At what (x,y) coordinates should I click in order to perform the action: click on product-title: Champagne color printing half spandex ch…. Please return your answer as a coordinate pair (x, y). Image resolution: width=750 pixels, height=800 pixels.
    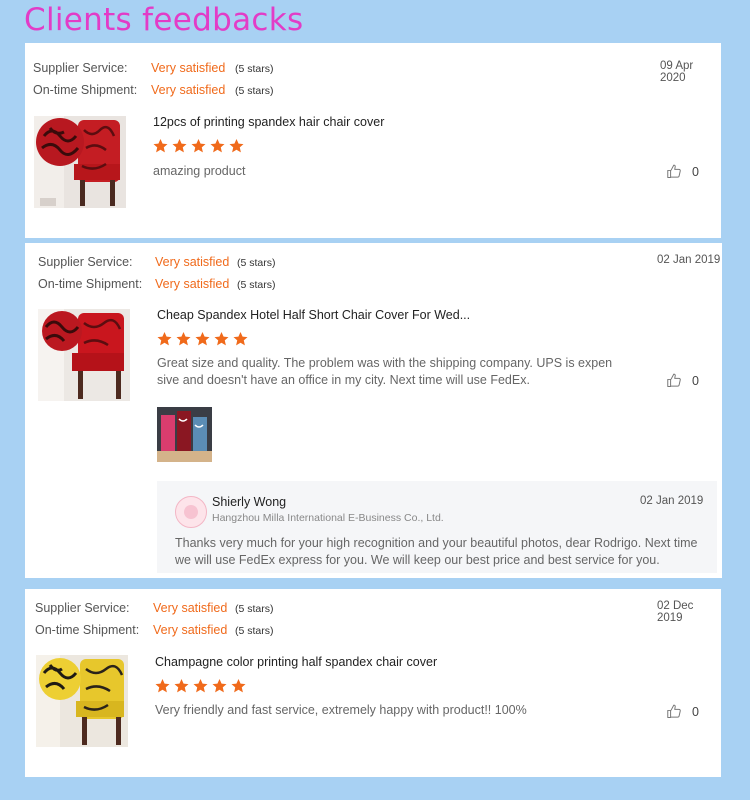
    Looking at the image, I should click on (296, 662).